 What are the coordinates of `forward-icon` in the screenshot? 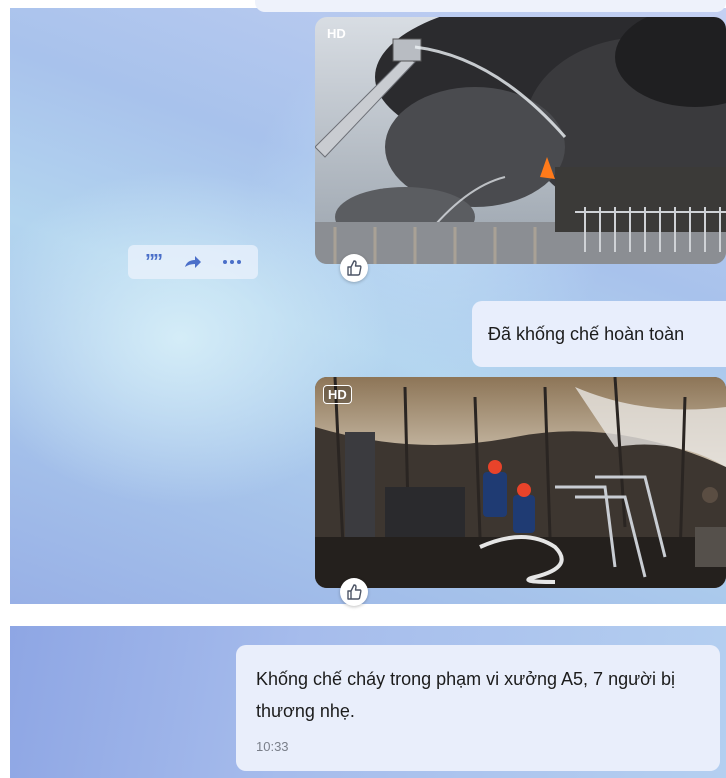 It's located at (193, 262).